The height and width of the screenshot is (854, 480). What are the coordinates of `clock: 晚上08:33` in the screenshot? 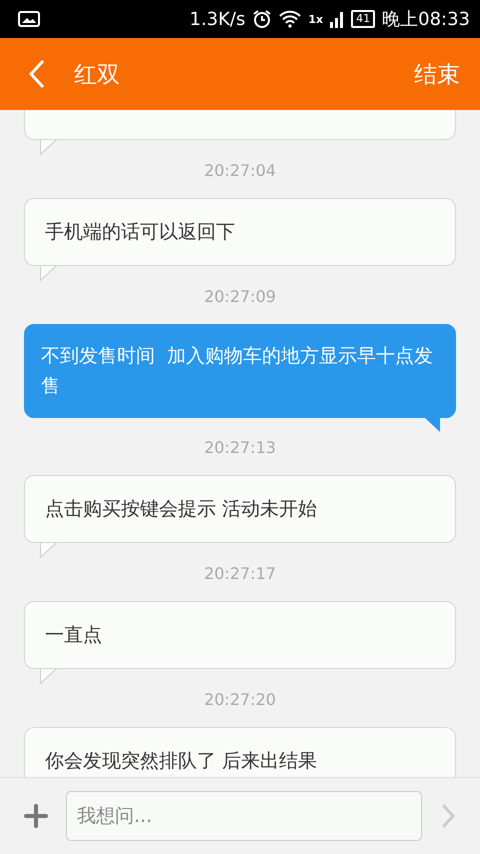 It's located at (426, 19).